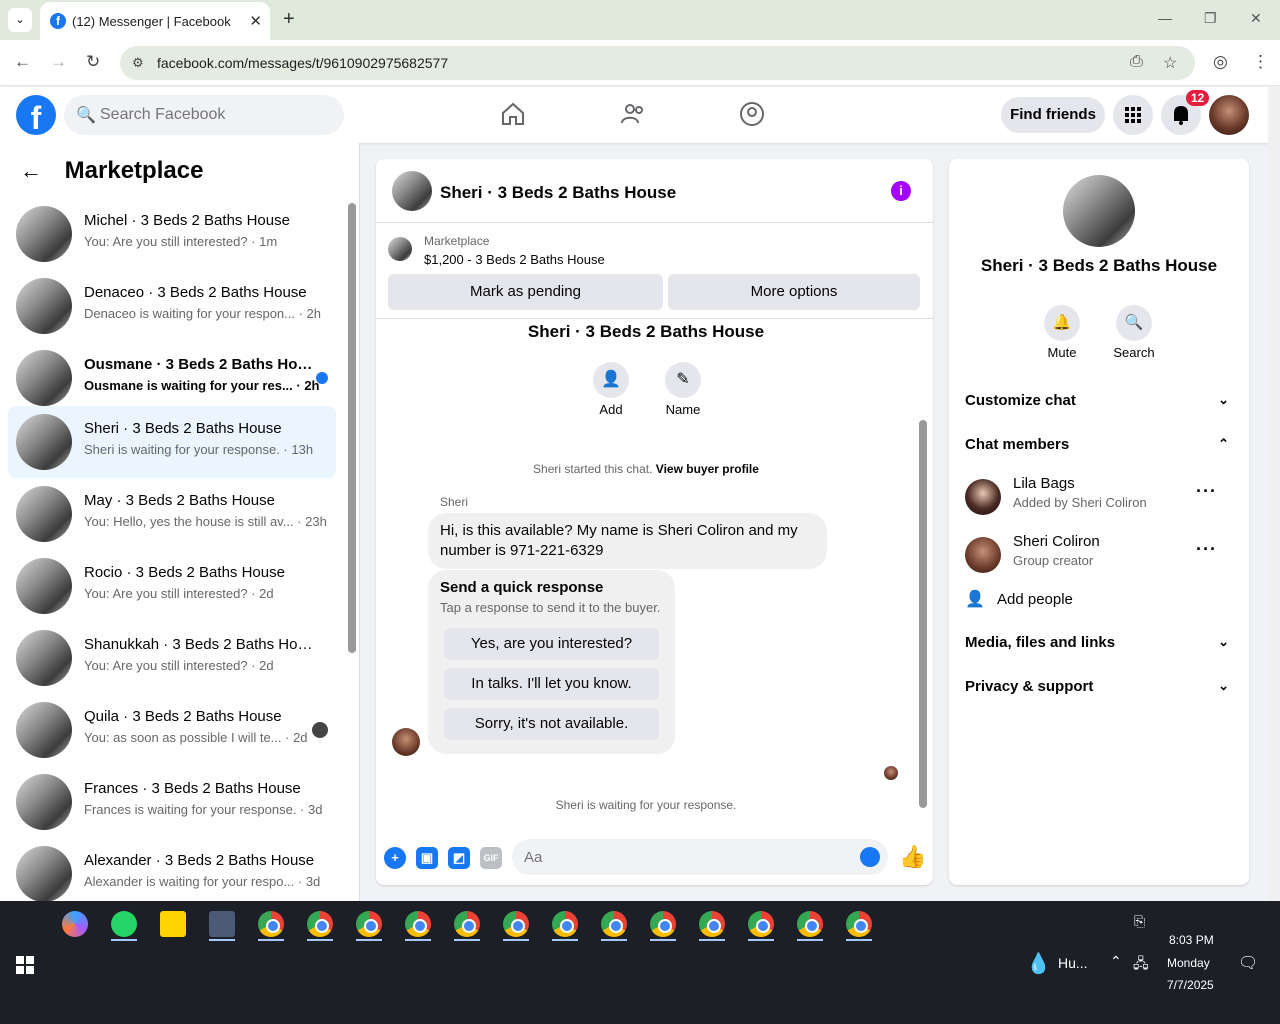 Image resolution: width=1280 pixels, height=1024 pixels. I want to click on back-icon: ←, so click(22, 62).